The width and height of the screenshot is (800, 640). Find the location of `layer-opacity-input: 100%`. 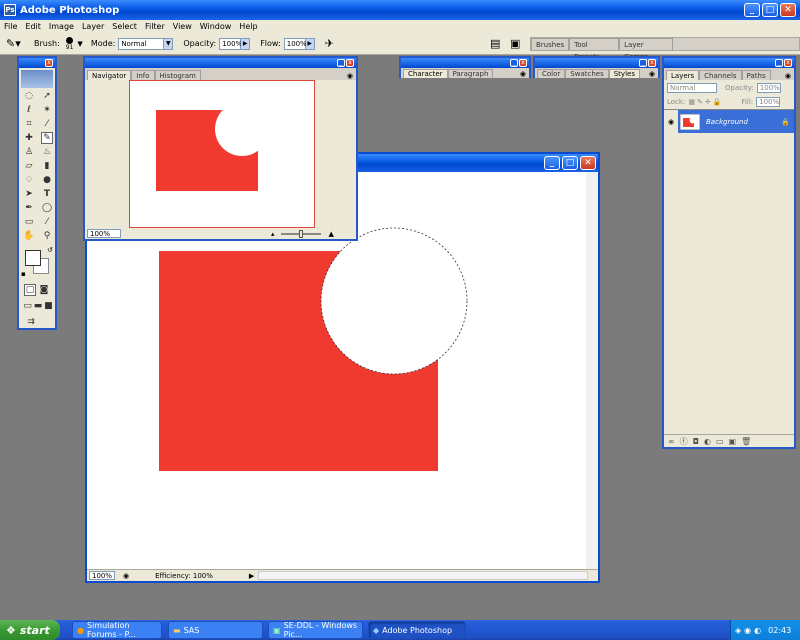

layer-opacity-input: 100% is located at coordinates (768, 87).